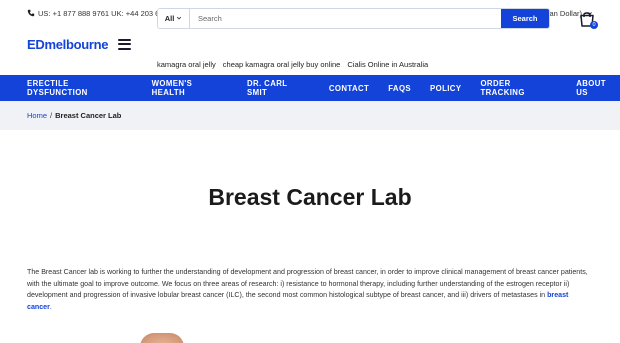 This screenshot has height=343, width=620. I want to click on hamburger-icon, so click(125, 44).